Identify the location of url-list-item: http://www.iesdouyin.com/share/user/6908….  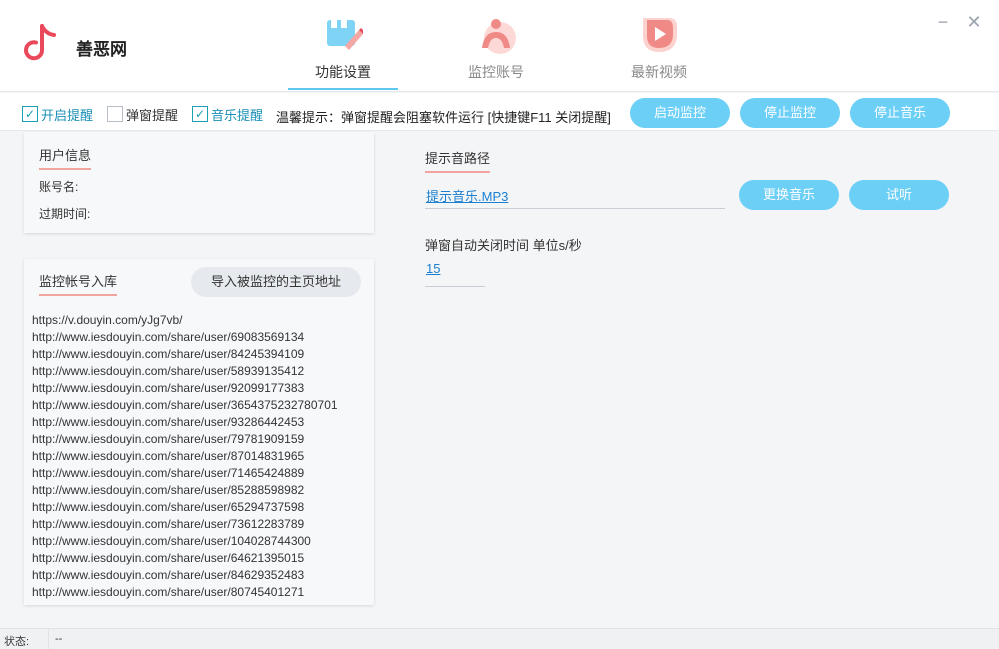
(168, 337).